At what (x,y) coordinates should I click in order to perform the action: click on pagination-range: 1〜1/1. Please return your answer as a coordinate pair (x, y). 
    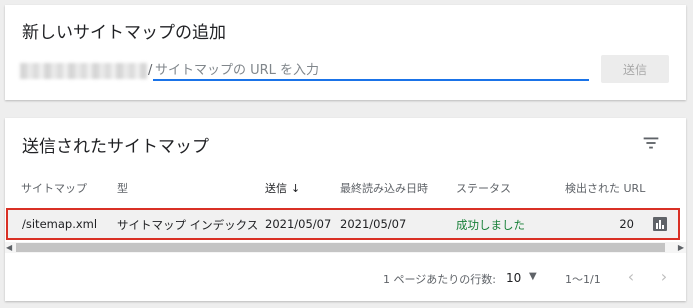
    Looking at the image, I should click on (583, 279).